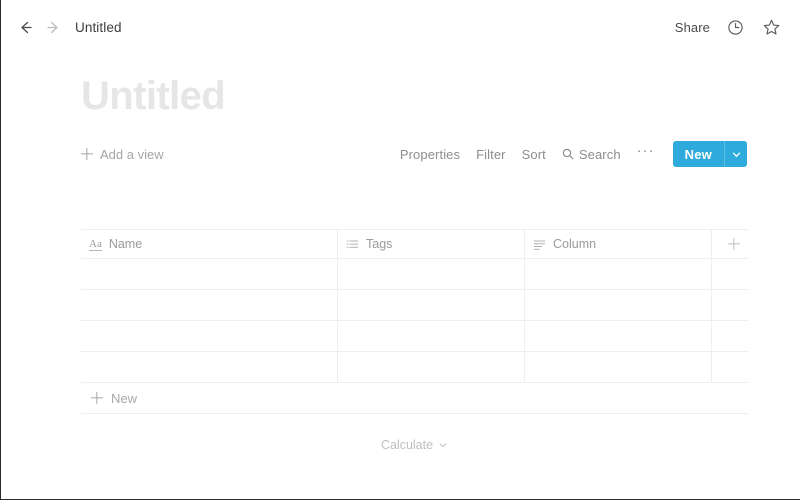 The height and width of the screenshot is (500, 800). I want to click on column-header-column: Column, so click(617, 244).